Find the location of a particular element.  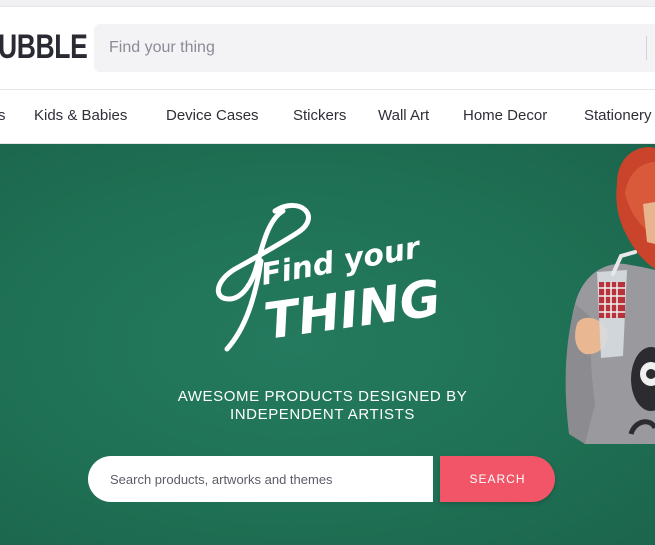

site-logo: UBBLE is located at coordinates (44, 47).